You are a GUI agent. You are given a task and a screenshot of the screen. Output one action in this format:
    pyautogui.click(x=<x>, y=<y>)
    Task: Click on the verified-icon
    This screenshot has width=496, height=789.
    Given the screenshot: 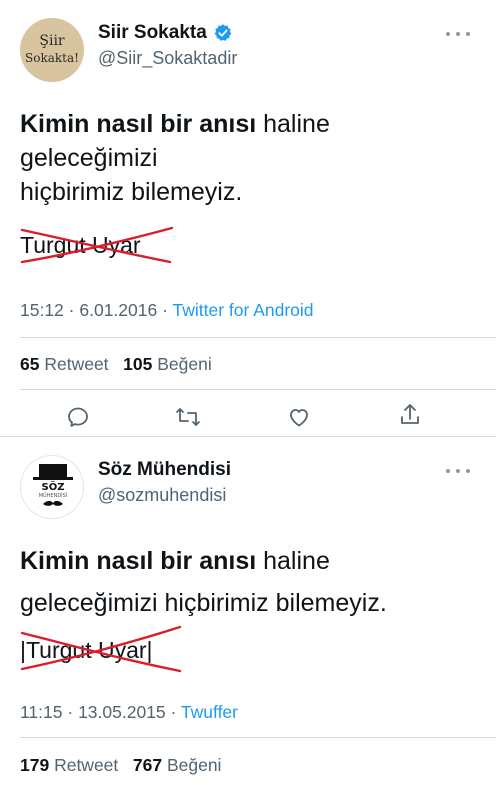 What is the action you would take?
    pyautogui.click(x=223, y=32)
    